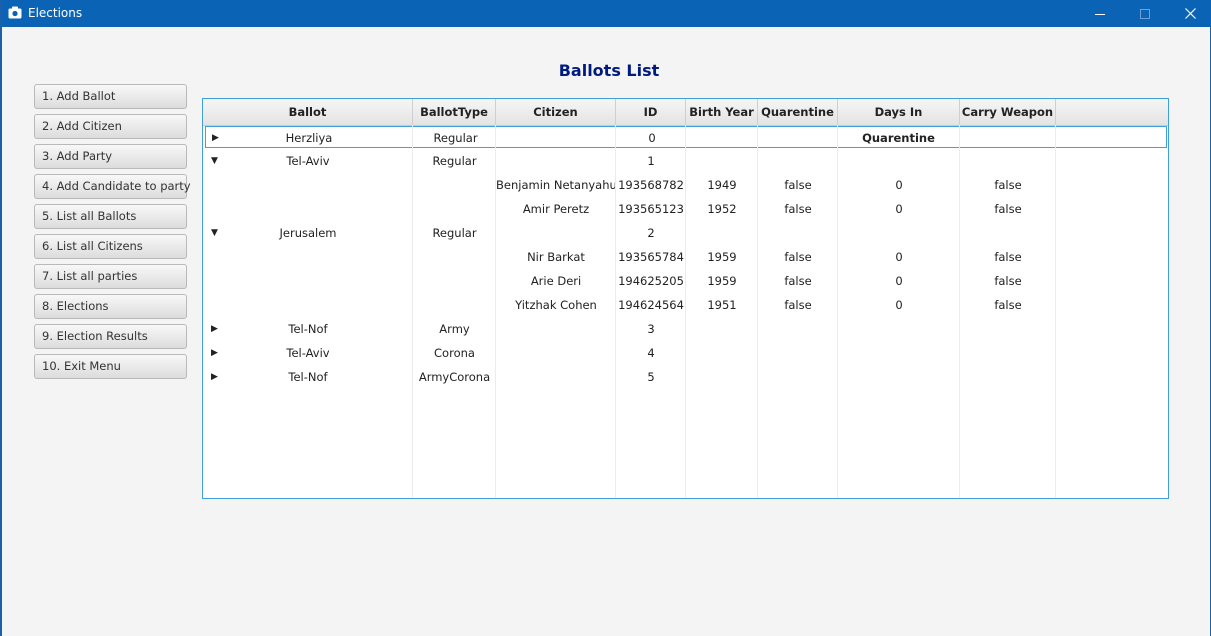 The image size is (1211, 636). What do you see at coordinates (15, 12) in the screenshot?
I see `app-icon` at bounding box center [15, 12].